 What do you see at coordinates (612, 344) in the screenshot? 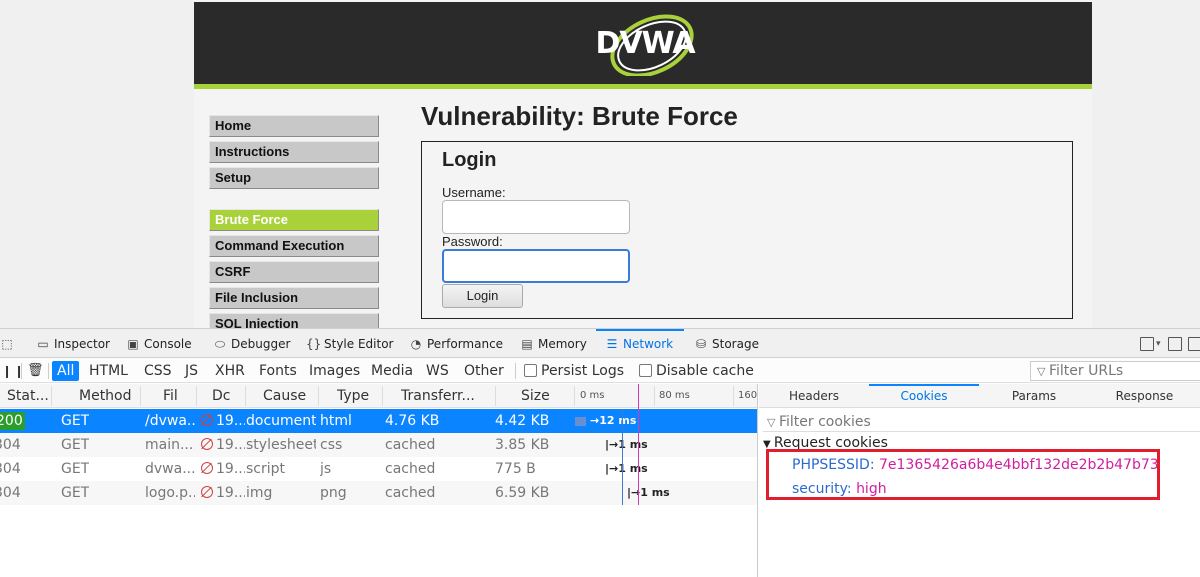
I see `network-icon: ☰` at bounding box center [612, 344].